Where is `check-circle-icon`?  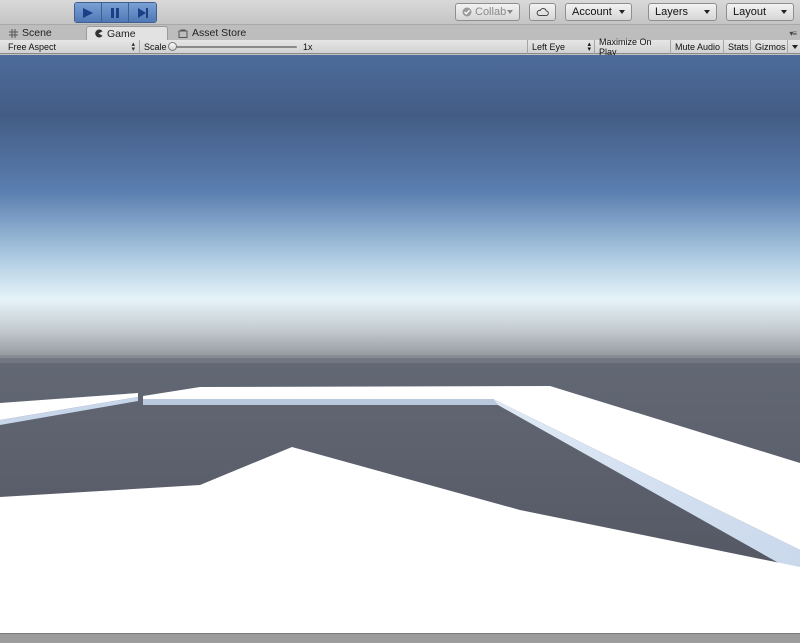 check-circle-icon is located at coordinates (467, 12).